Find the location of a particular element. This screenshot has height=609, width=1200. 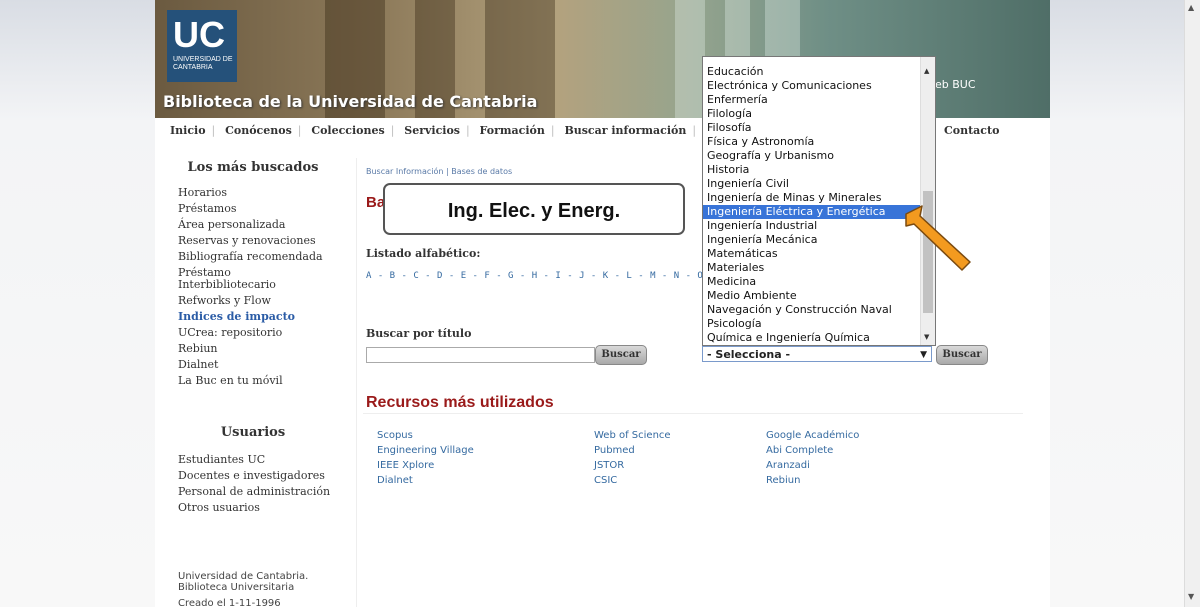

nav-item-colecciones: Colecciones is located at coordinates (347, 130).